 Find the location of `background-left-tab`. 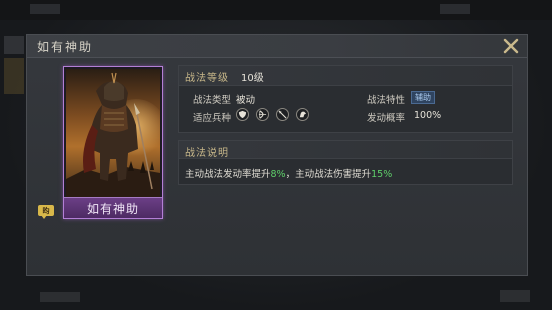

background-left-tab is located at coordinates (14, 45).